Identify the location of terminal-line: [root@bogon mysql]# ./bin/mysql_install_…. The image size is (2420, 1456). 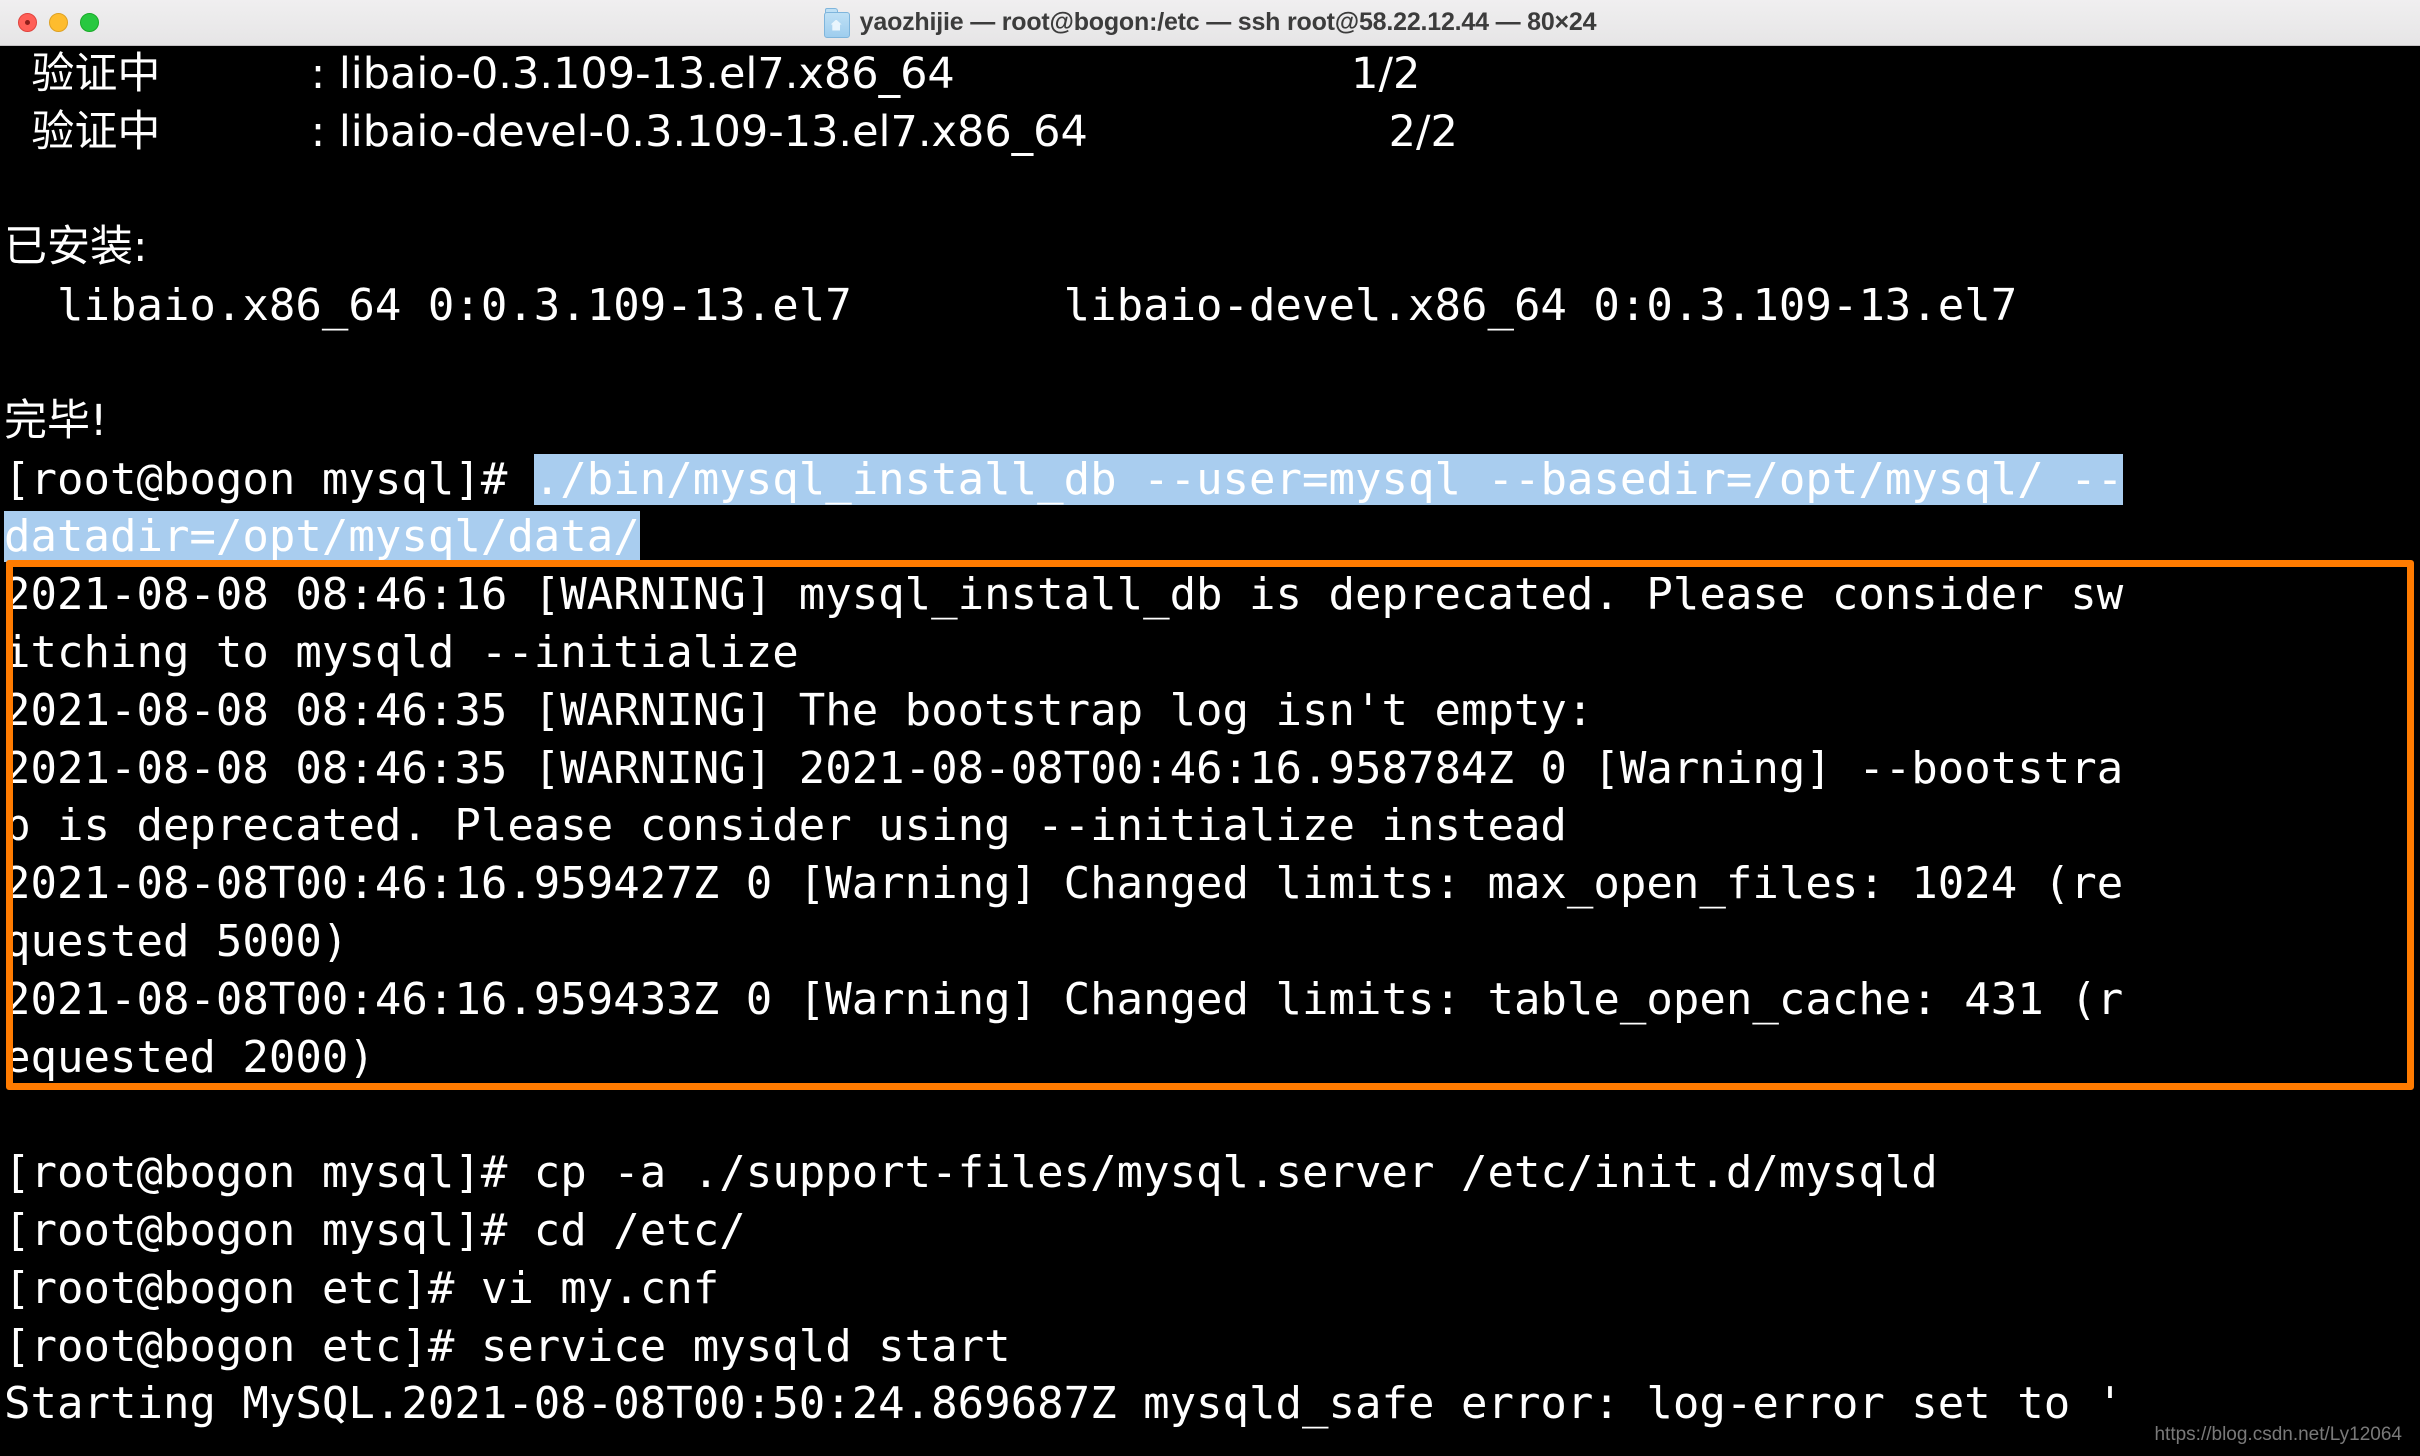
(1062, 480).